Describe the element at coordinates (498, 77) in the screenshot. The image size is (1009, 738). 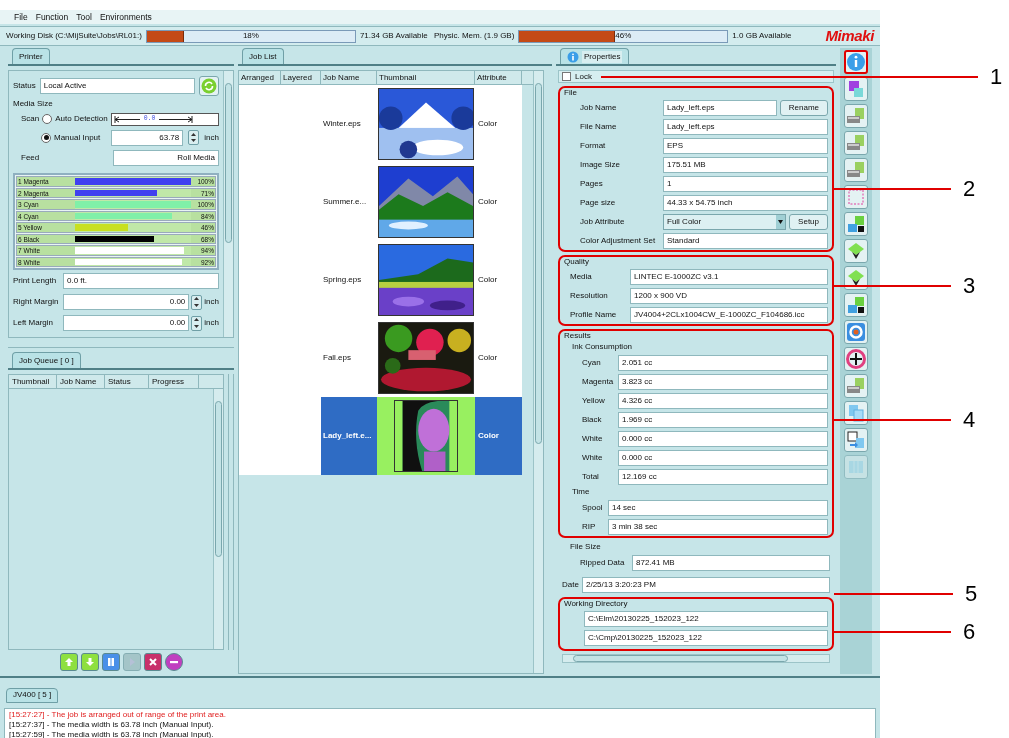
I see `column-header: Attribute` at that location.